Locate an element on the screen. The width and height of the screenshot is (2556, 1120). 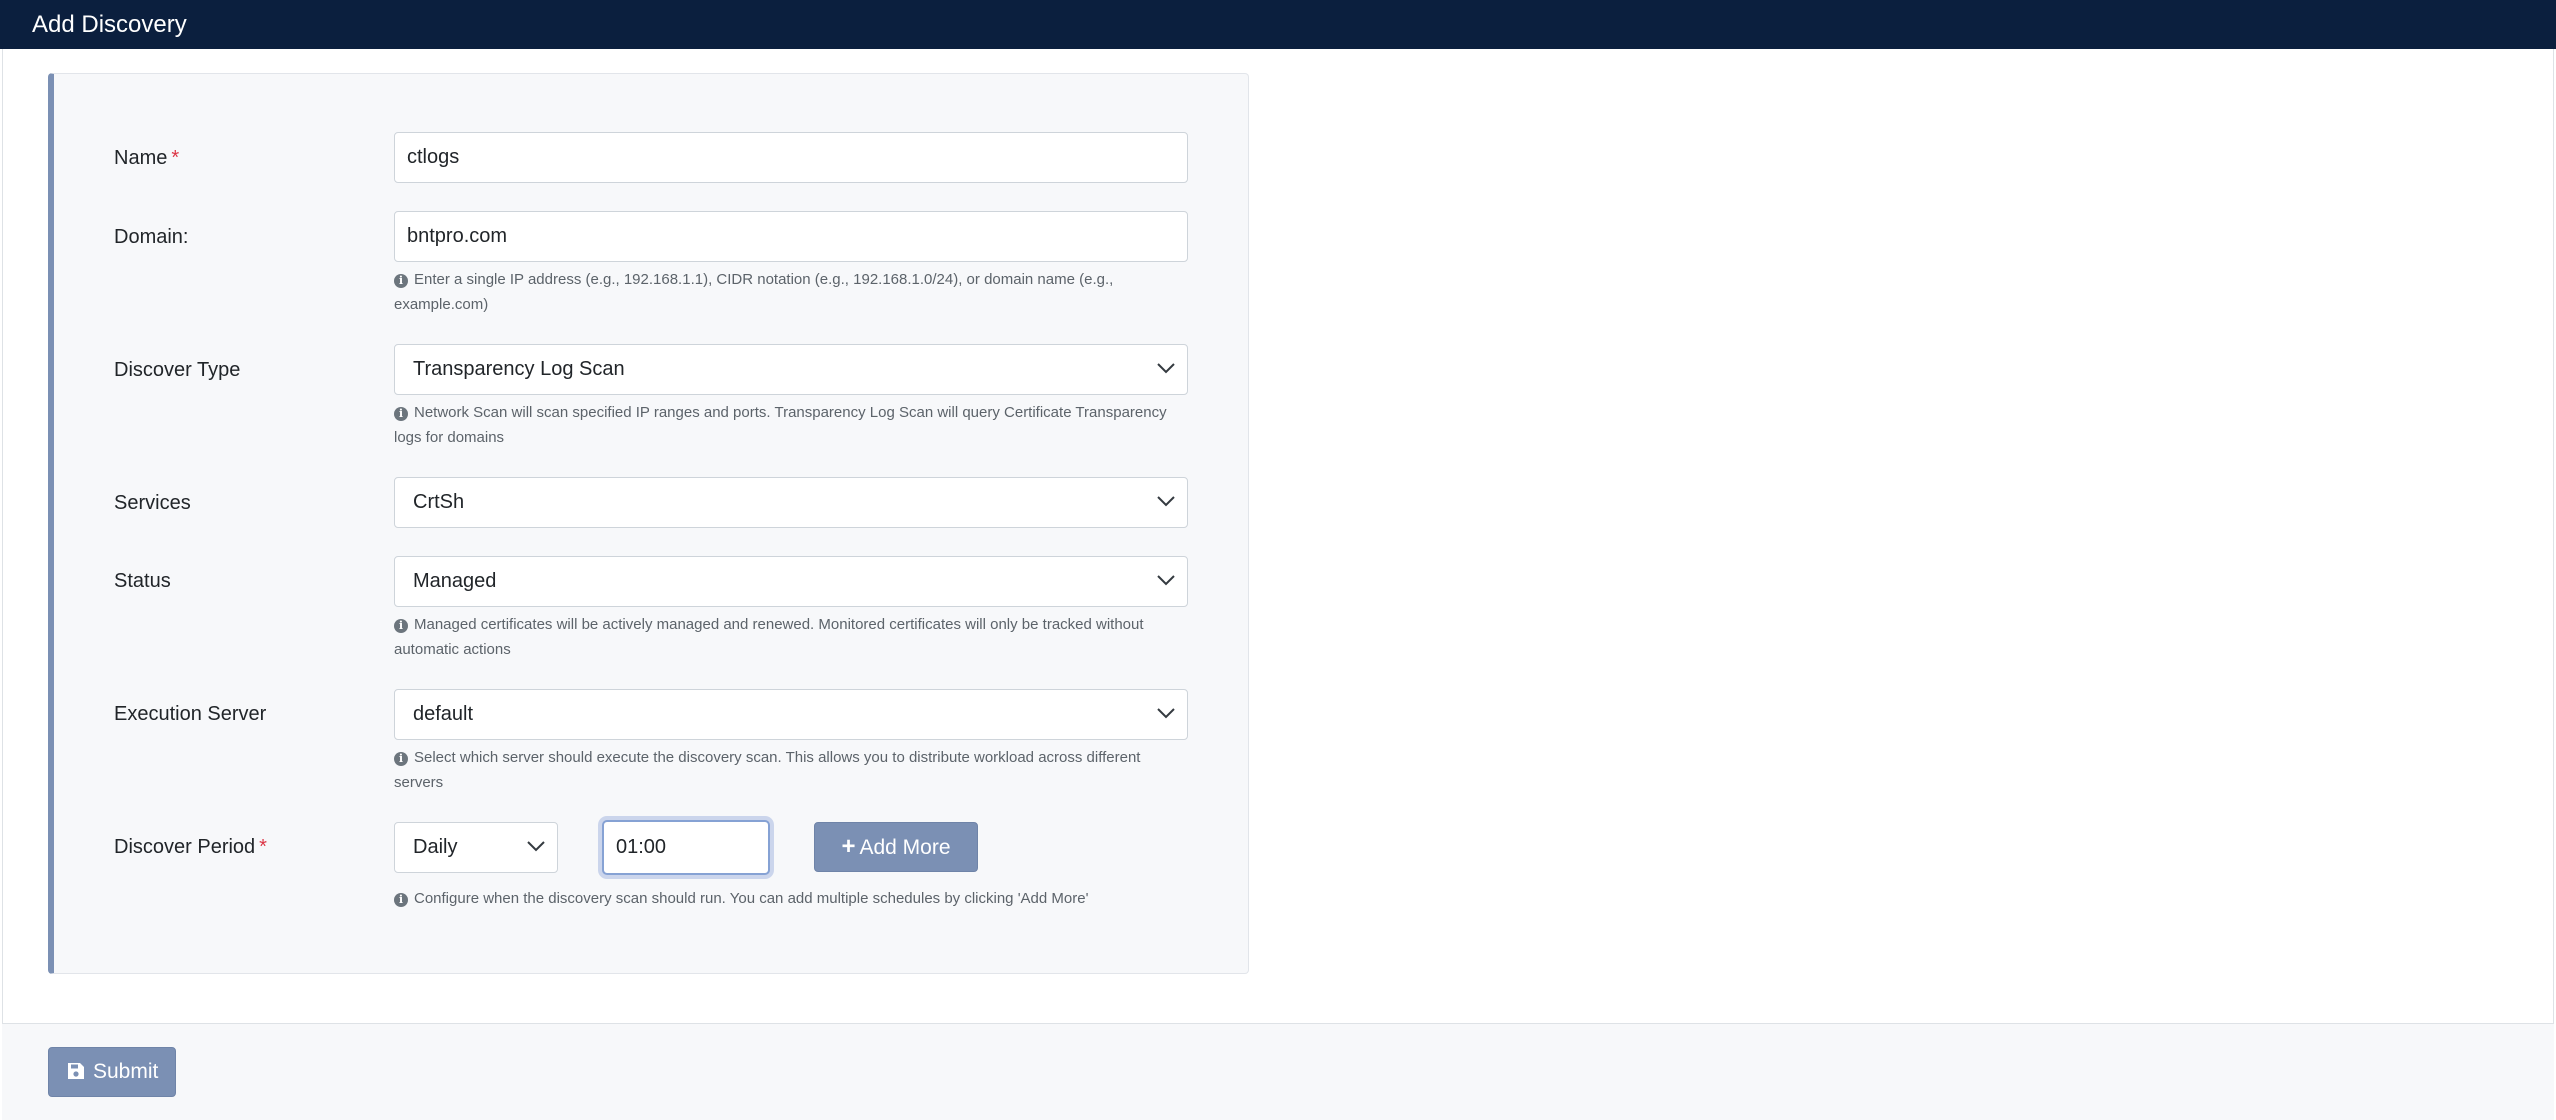
submit-label: Submit is located at coordinates (126, 1071).